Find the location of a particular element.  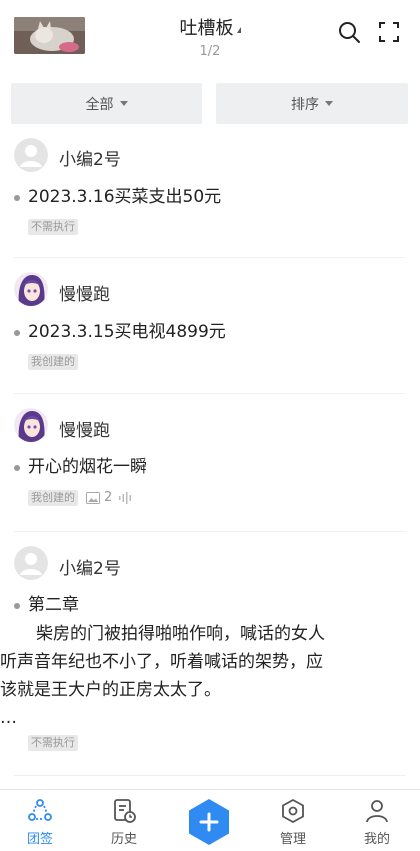

nav-history: 历史 is located at coordinates (124, 822).